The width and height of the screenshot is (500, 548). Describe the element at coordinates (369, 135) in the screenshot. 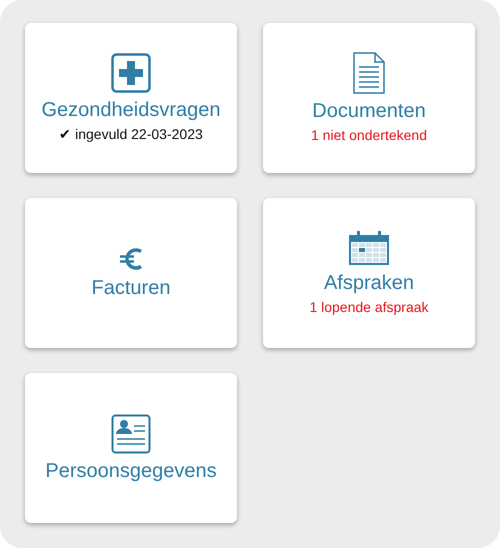

I see `tile-status: 1 niet ondertekend` at that location.